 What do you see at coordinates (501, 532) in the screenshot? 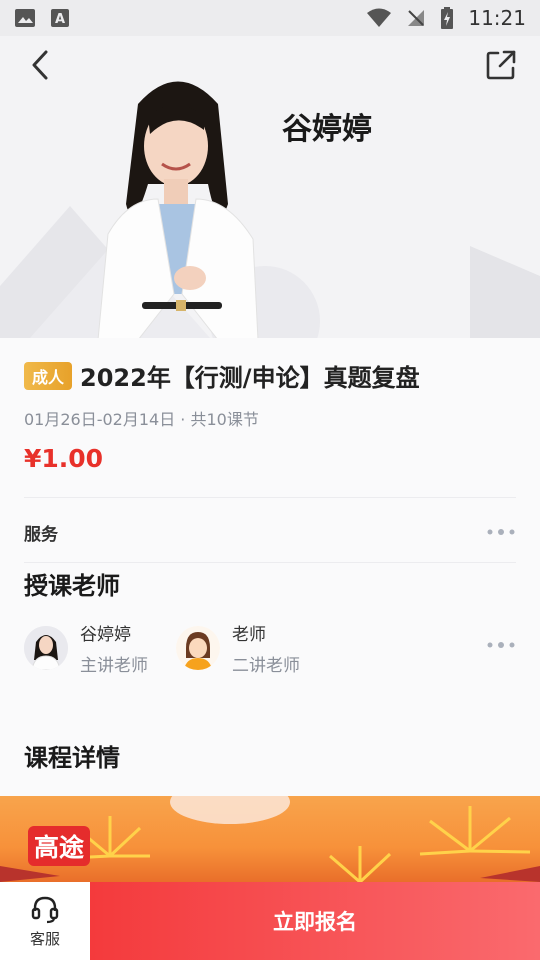
I see `service-more-icon` at bounding box center [501, 532].